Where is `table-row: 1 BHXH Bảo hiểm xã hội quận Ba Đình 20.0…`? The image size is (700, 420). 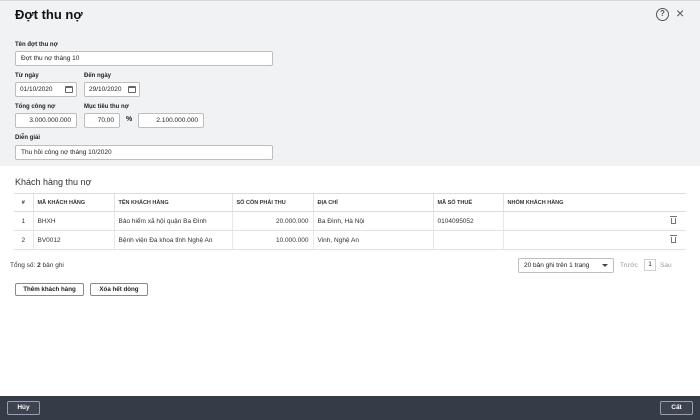 table-row: 1 BHXH Bảo hiểm xã hội quận Ba Đình 20.0… is located at coordinates (350, 221).